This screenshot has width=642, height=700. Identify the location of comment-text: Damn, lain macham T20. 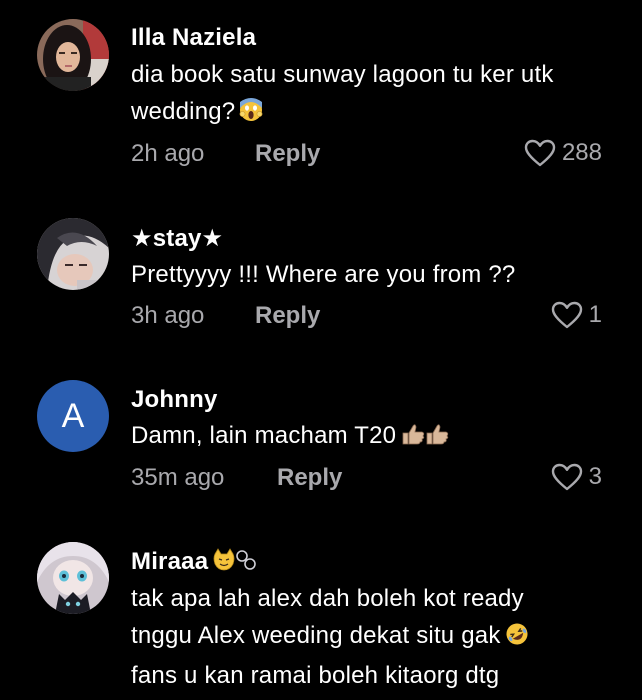
(366, 437).